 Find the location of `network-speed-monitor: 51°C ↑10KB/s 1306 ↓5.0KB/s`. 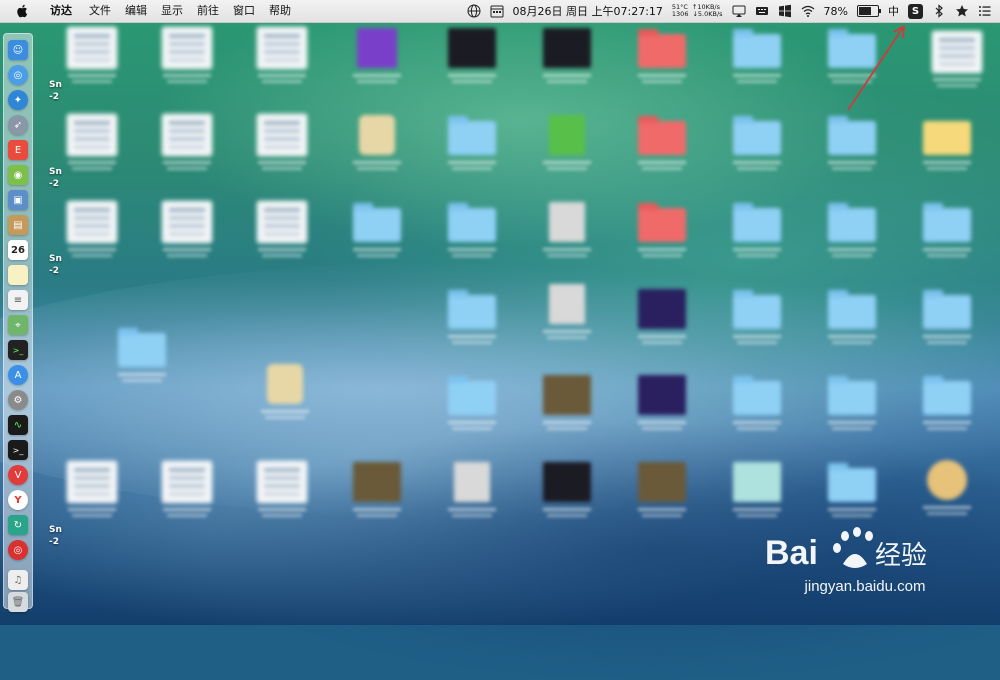

network-speed-monitor: 51°C ↑10KB/s 1306 ↓5.0KB/s is located at coordinates (697, 11).